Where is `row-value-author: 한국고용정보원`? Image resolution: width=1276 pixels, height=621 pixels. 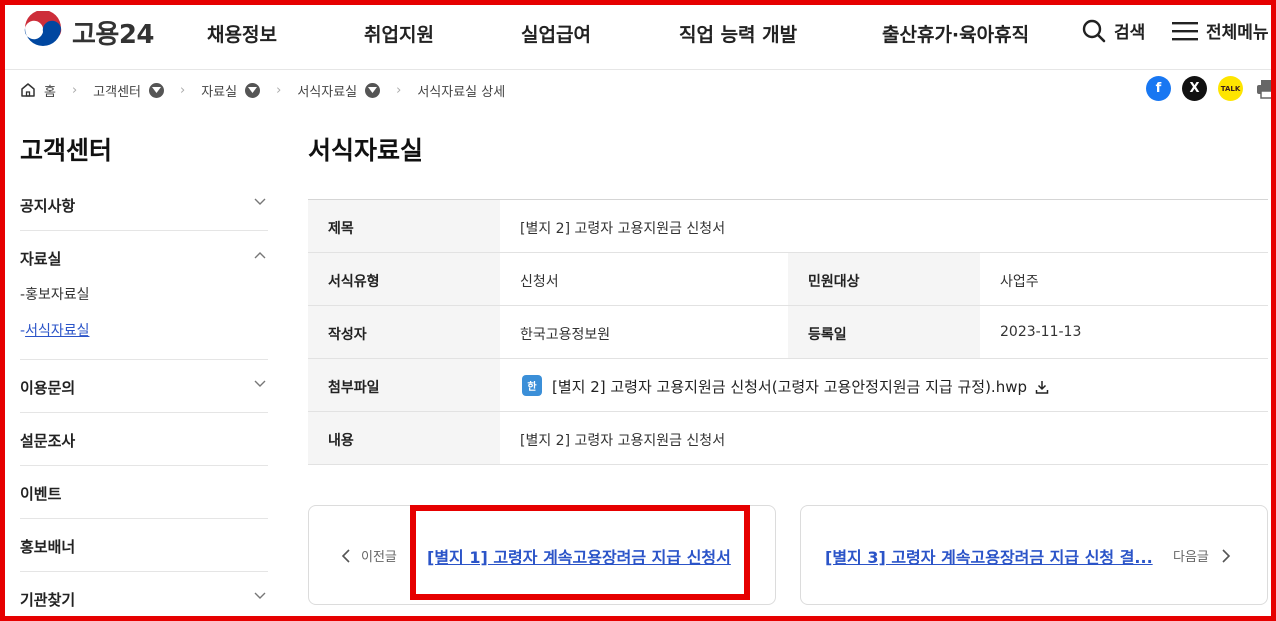
row-value-author: 한국고용정보원 is located at coordinates (565, 335).